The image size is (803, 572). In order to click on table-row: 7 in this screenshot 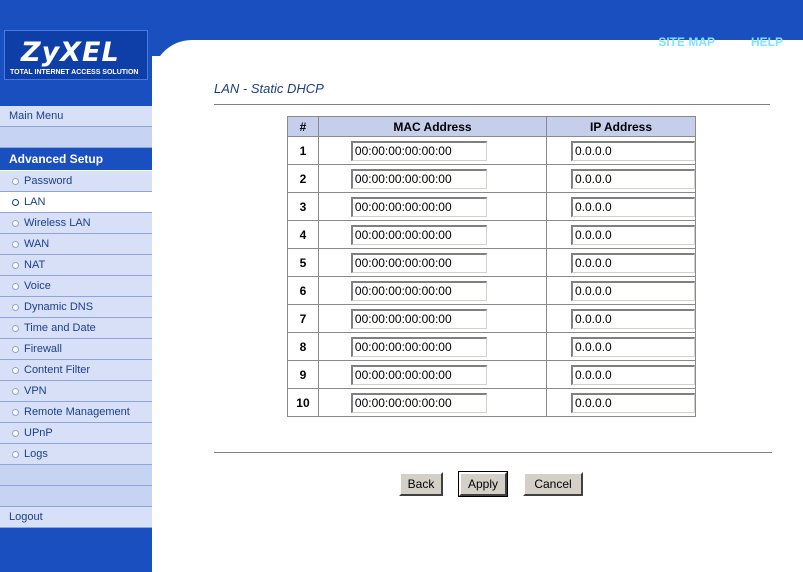, I will do `click(491, 318)`.